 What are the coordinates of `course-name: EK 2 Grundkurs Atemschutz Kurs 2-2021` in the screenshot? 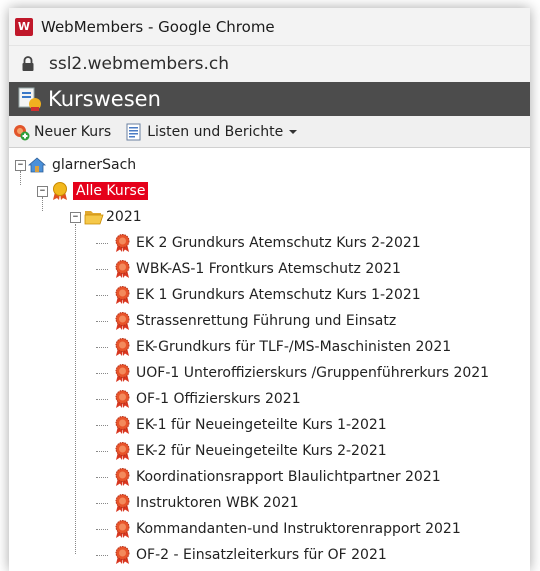 It's located at (278, 243).